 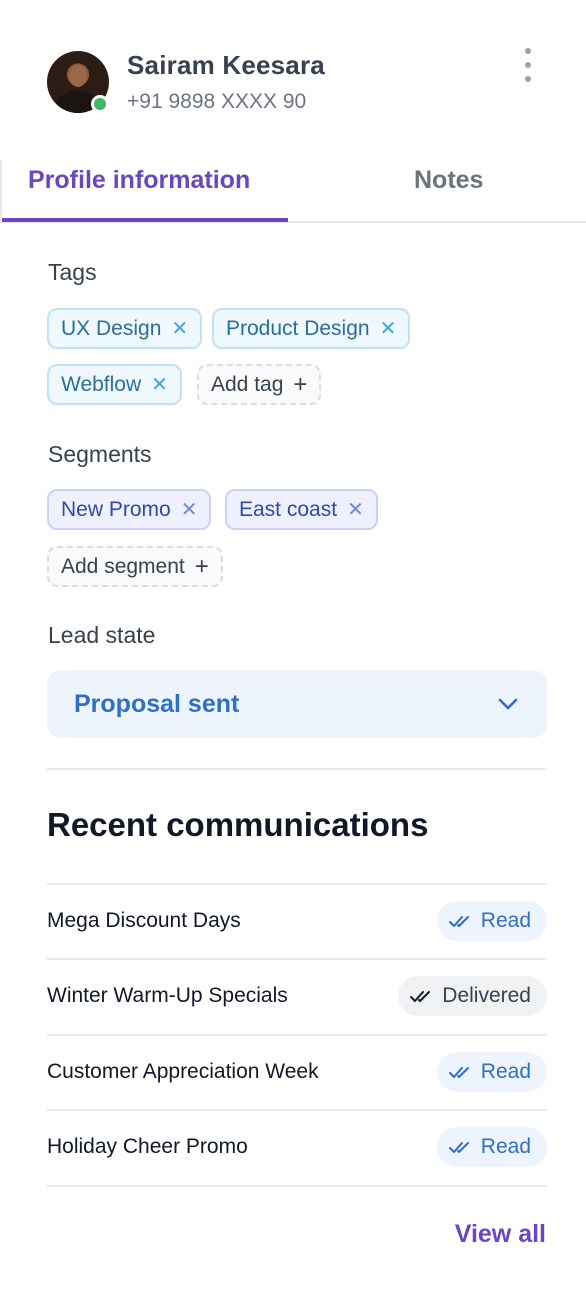 I want to click on list-bottom-divider, so click(x=297, y=1186).